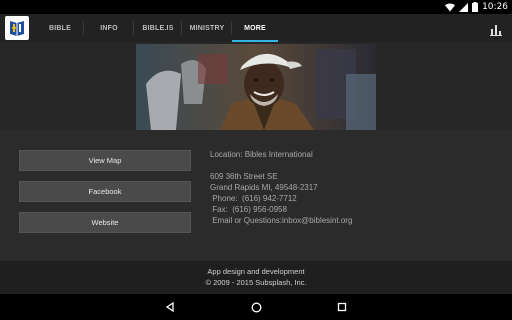  I want to click on tab-more: MORE, so click(255, 28).